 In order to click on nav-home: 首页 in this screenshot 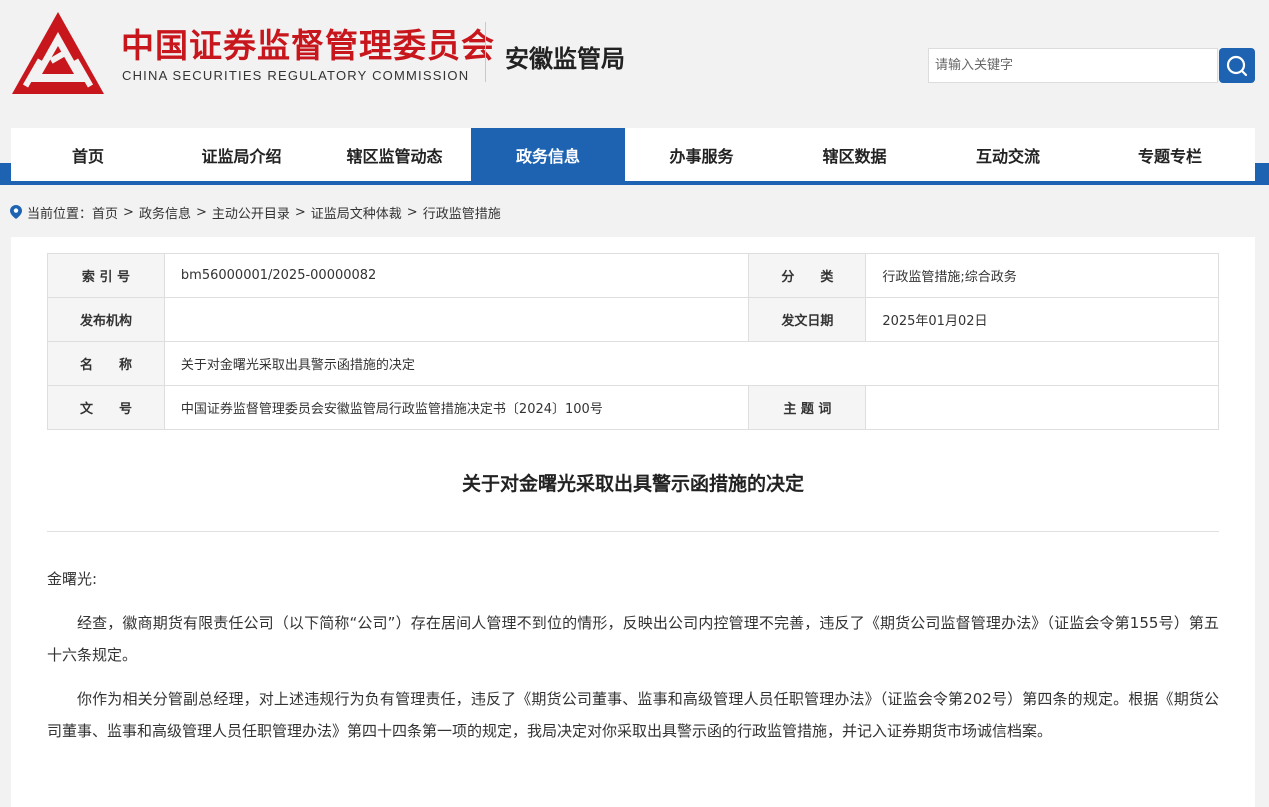, I will do `click(88, 154)`.